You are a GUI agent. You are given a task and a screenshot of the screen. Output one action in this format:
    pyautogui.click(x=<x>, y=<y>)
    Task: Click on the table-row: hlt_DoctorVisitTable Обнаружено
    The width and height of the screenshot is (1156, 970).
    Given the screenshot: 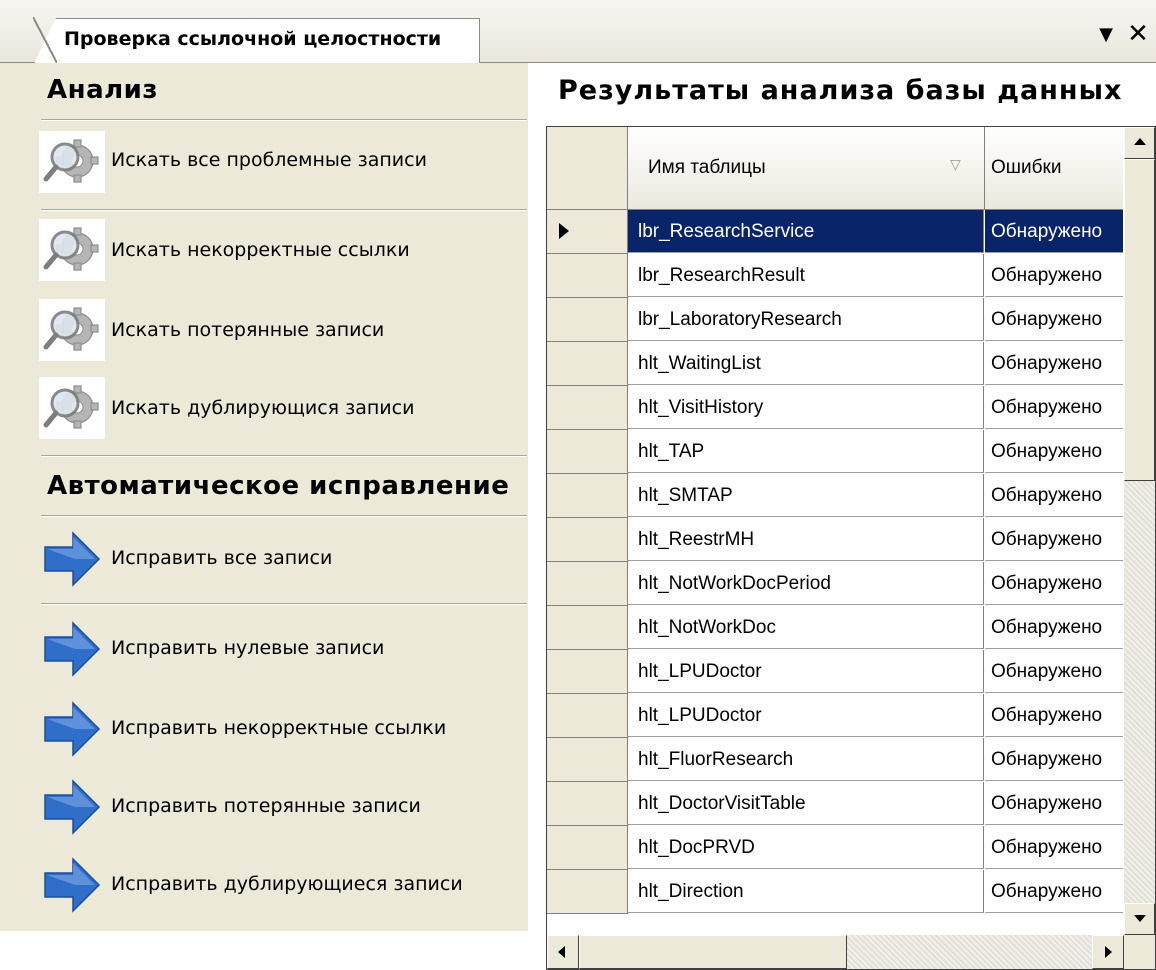 What is the action you would take?
    pyautogui.click(x=835, y=804)
    